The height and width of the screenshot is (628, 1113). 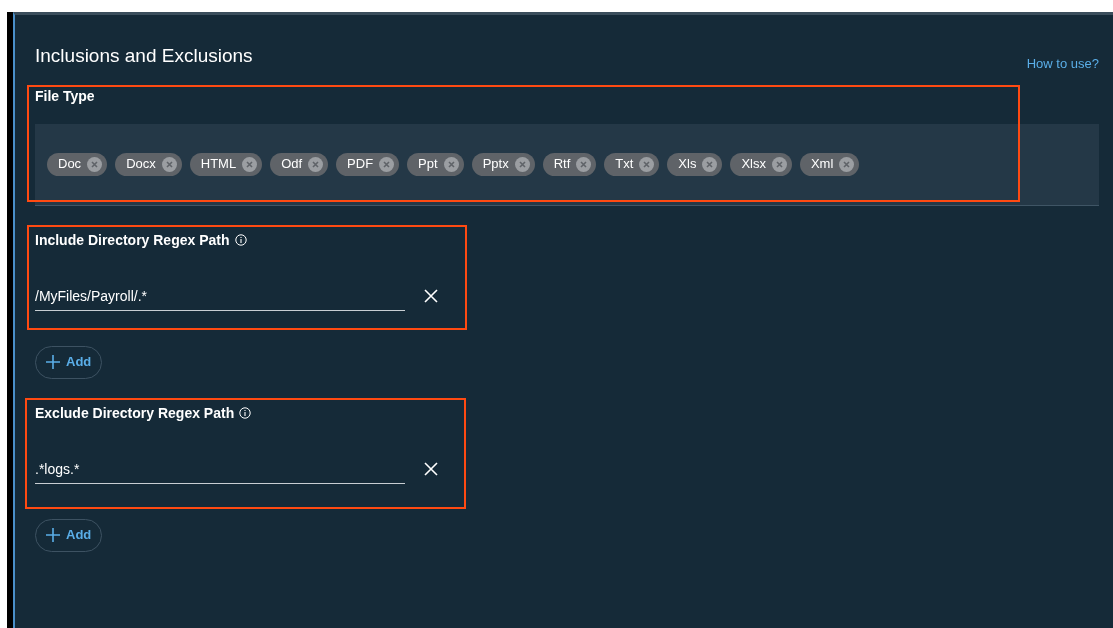 I want to click on chip-label: Pptx, so click(x=495, y=164).